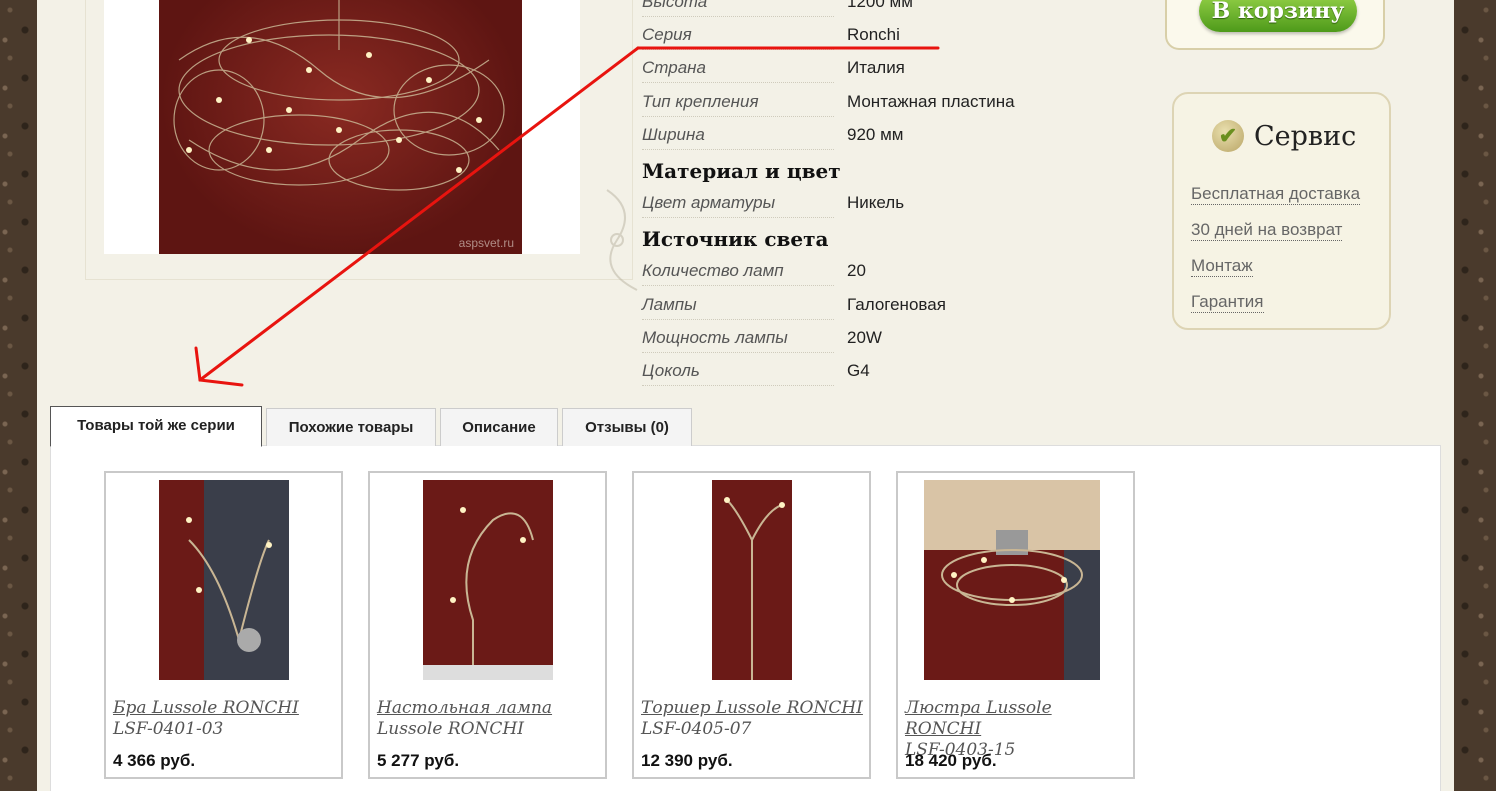 This screenshot has height=791, width=1496. What do you see at coordinates (896, 304) in the screenshot?
I see `spec-value: Галогеновая` at bounding box center [896, 304].